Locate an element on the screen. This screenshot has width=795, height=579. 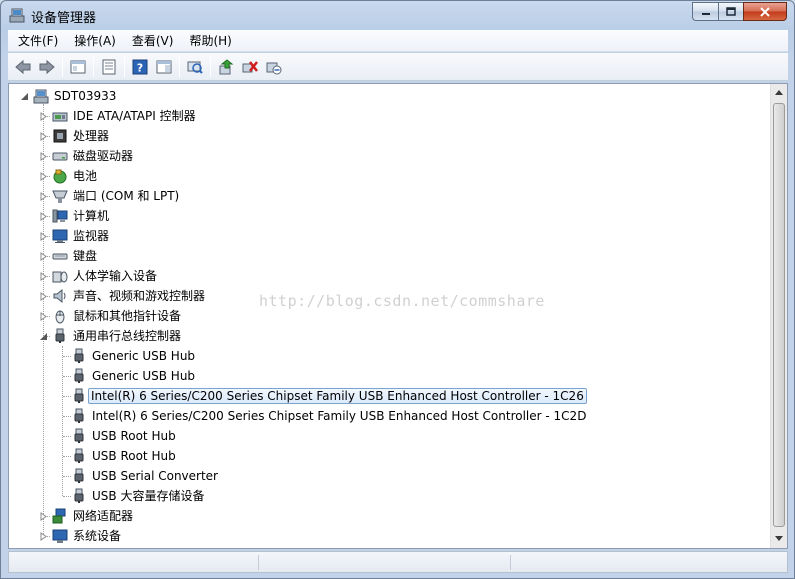
tree-category-hid: 人体学输入设备 is located at coordinates (389, 276).